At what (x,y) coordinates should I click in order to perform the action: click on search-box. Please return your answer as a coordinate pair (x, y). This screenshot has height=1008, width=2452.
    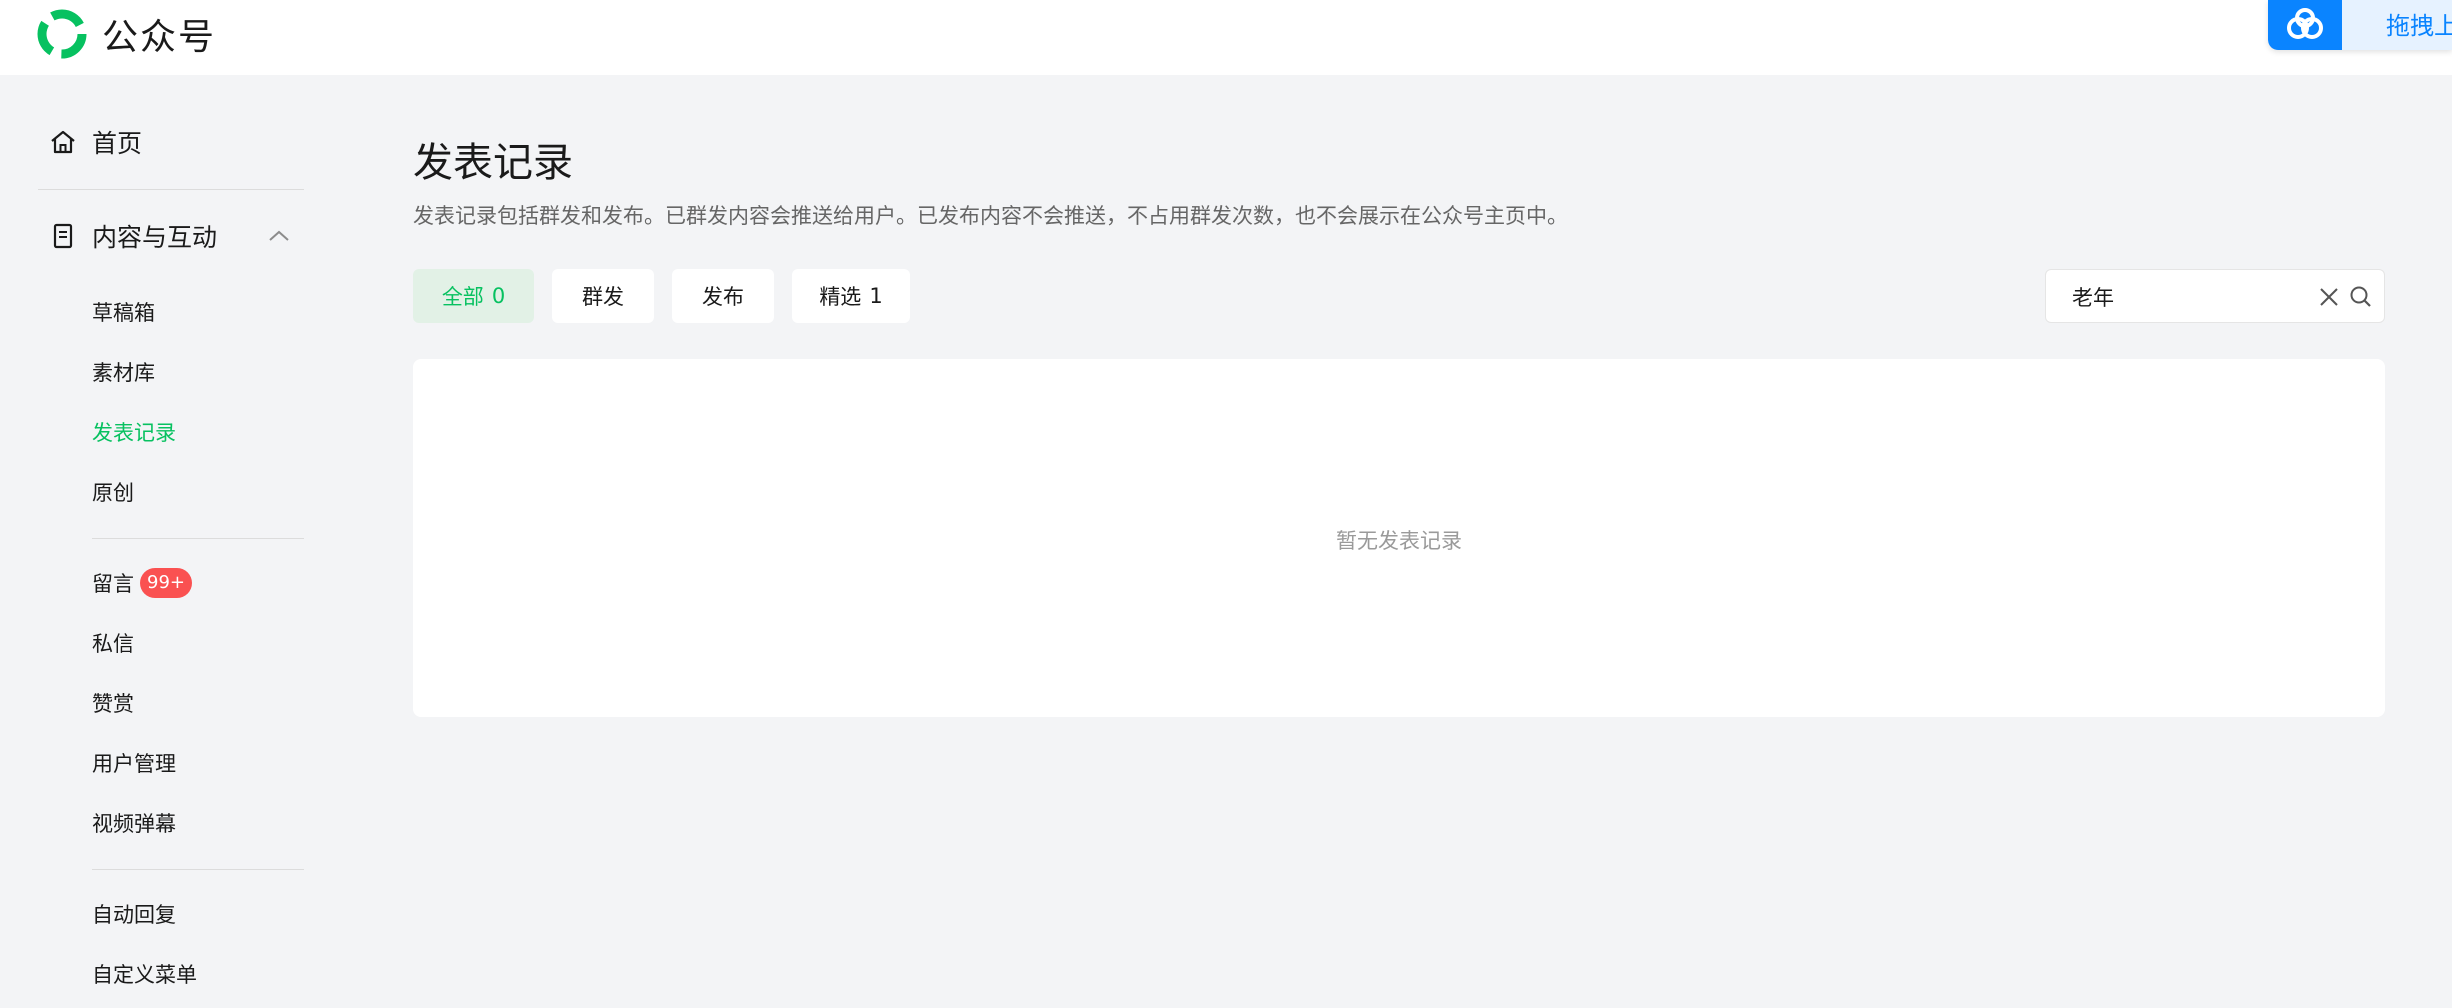
    Looking at the image, I should click on (2215, 296).